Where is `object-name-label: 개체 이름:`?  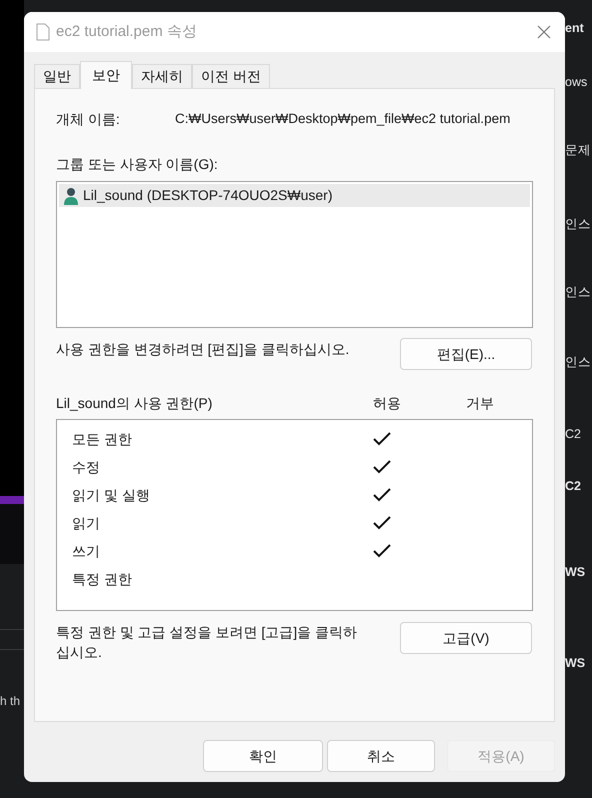
object-name-label: 개체 이름: is located at coordinates (88, 119).